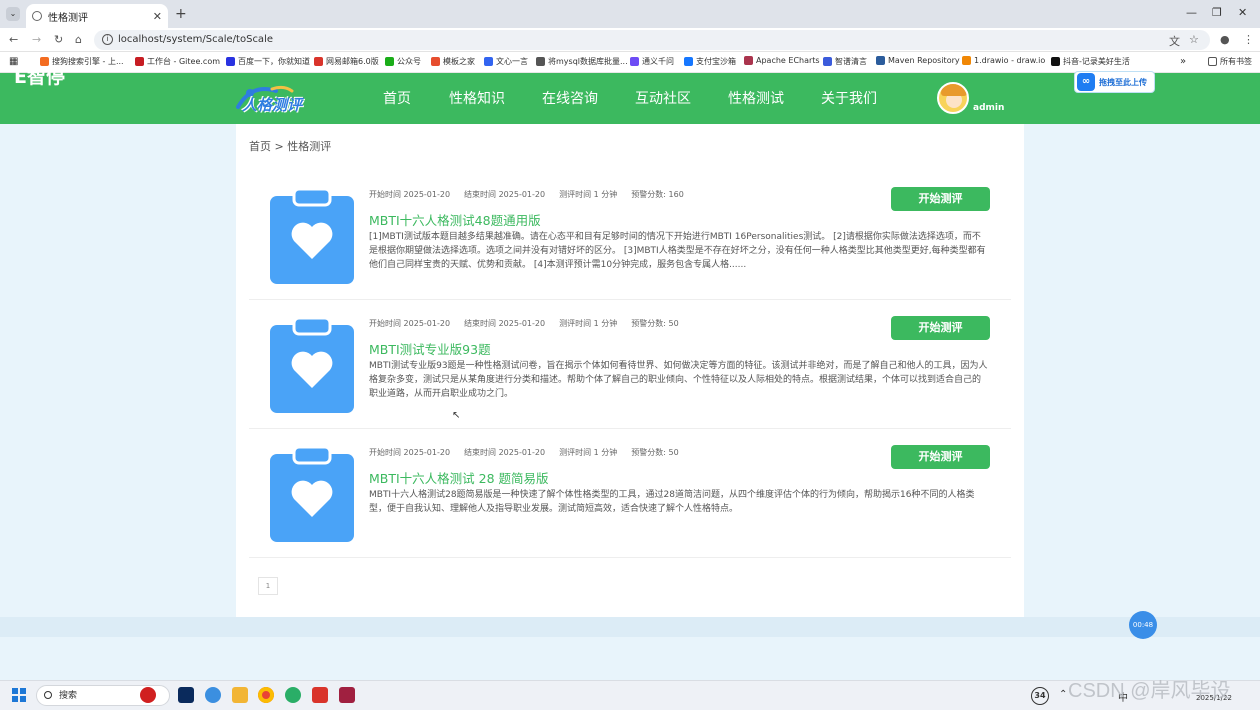 Image resolution: width=1260 pixels, height=710 pixels. I want to click on bookmark-label: 智谱清言, so click(851, 61).